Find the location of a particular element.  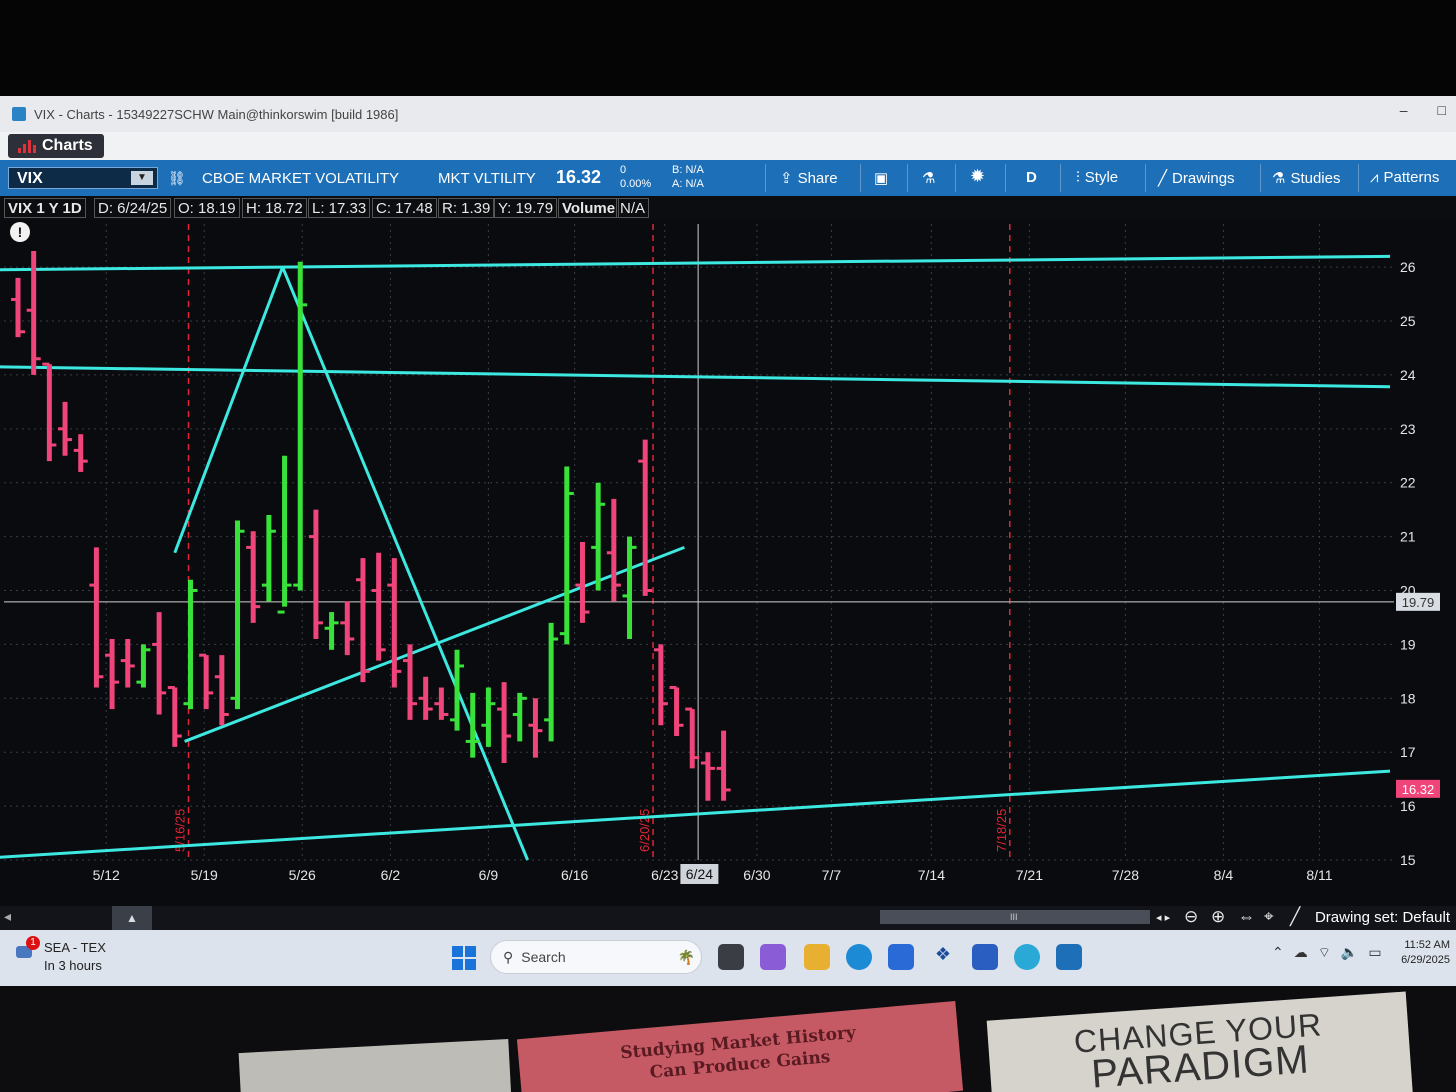

weather-line1: SEA - TEX is located at coordinates (75, 947).